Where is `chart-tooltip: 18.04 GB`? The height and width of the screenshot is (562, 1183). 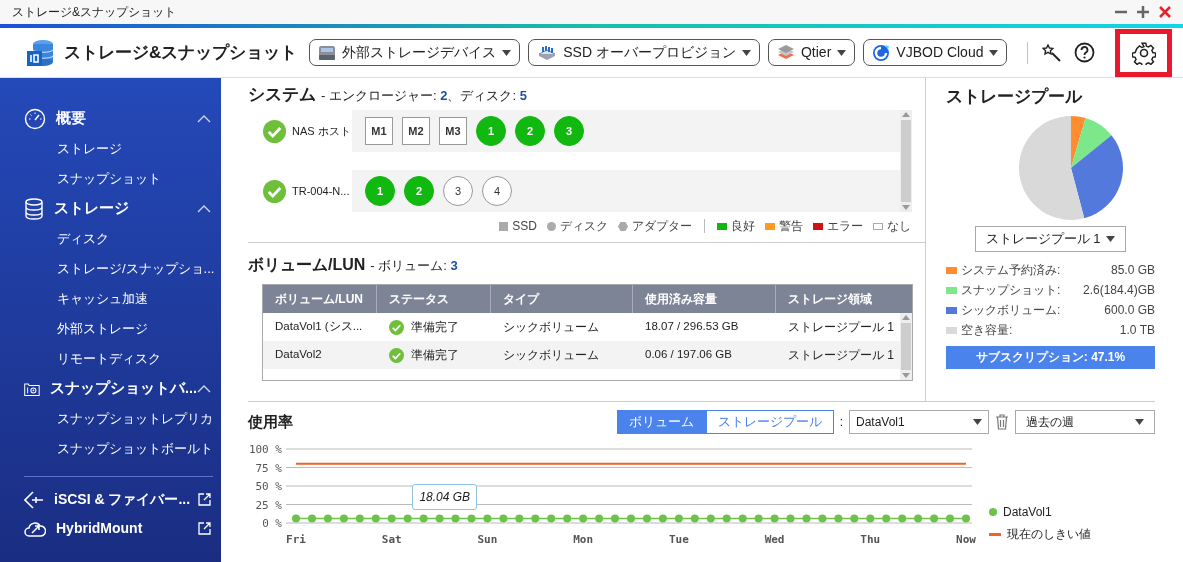
chart-tooltip: 18.04 GB is located at coordinates (445, 497).